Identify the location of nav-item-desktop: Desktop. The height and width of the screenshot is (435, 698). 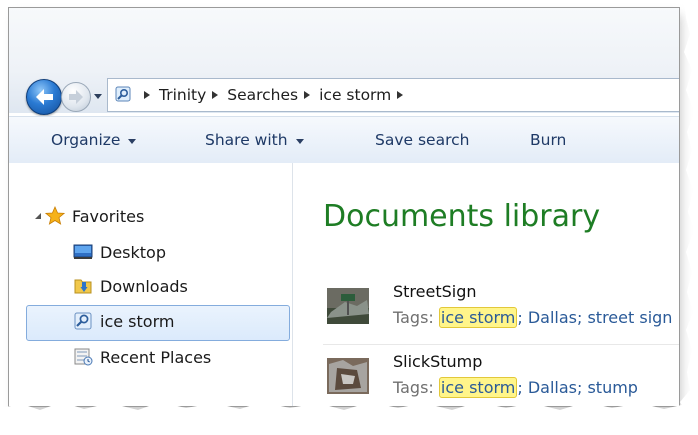
(119, 252).